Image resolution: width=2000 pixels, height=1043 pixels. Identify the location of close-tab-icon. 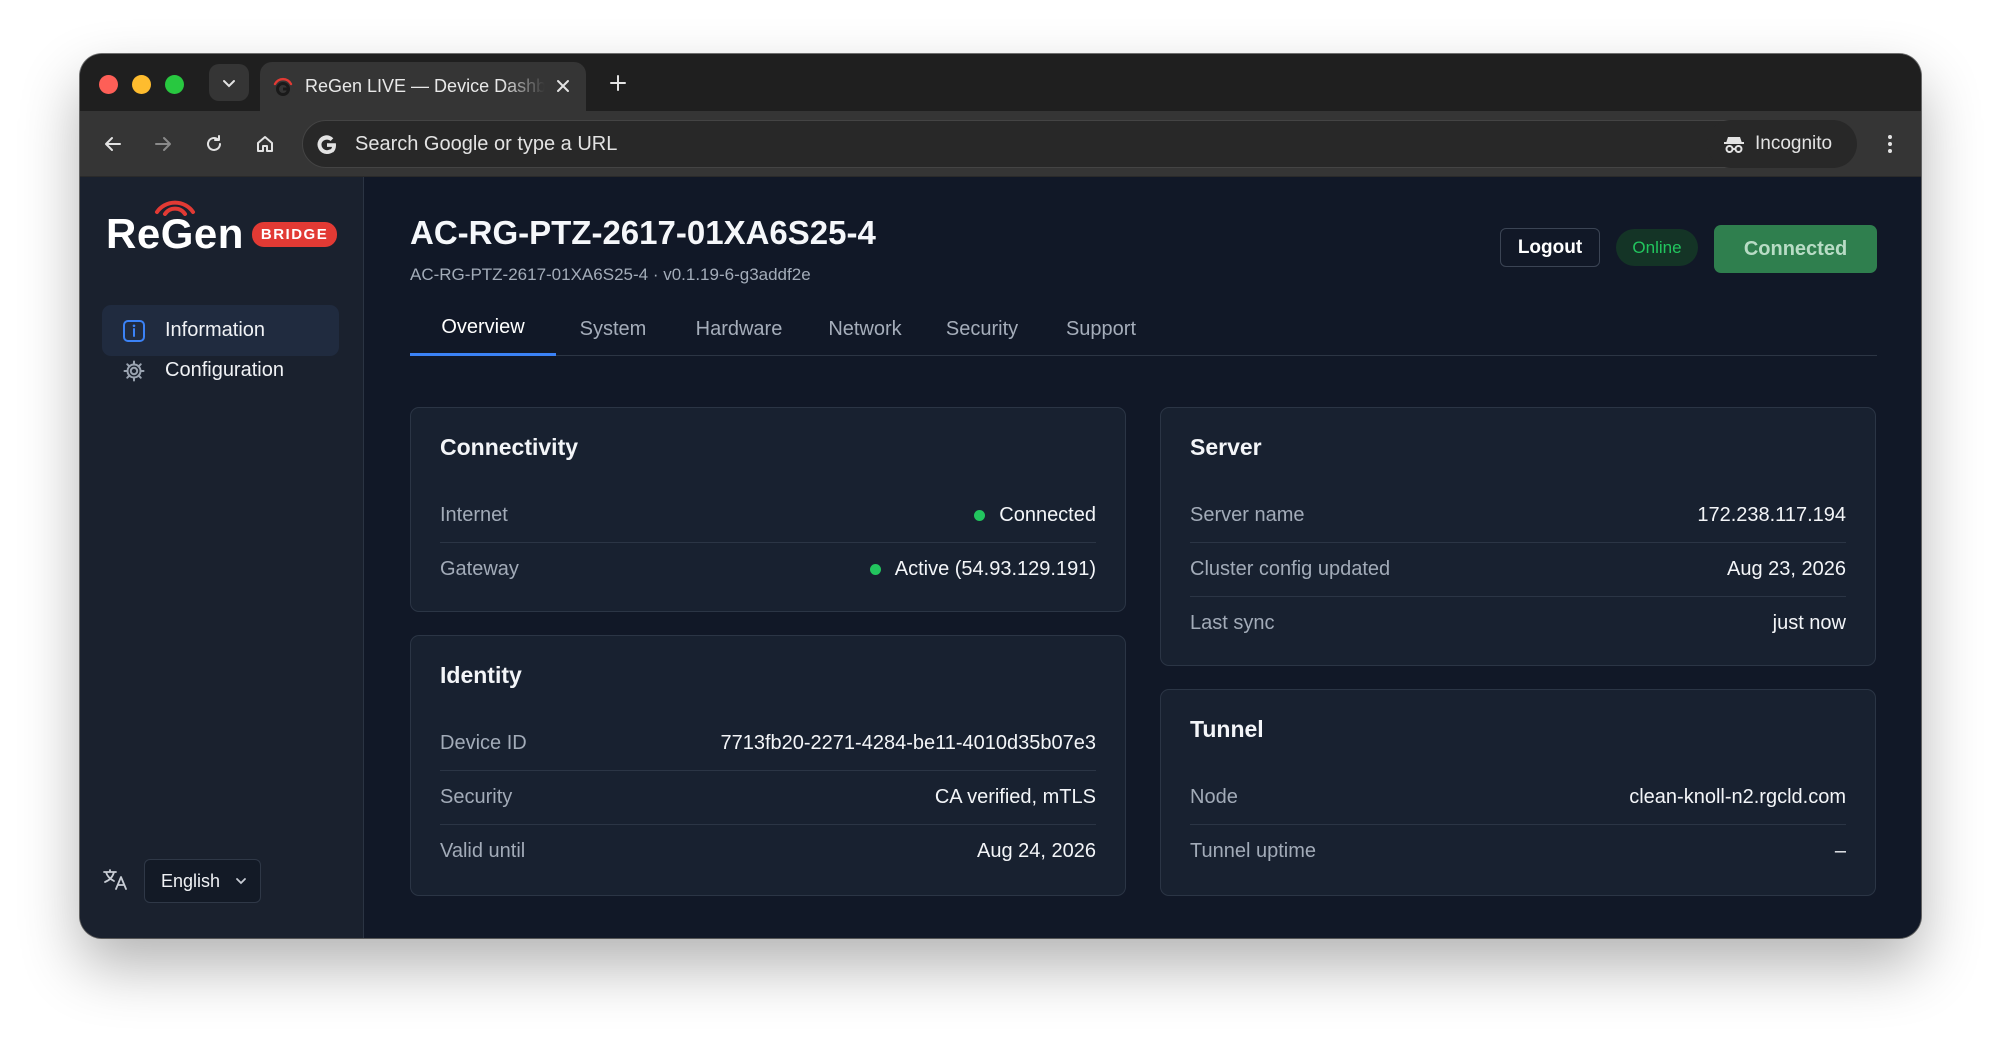
(563, 86).